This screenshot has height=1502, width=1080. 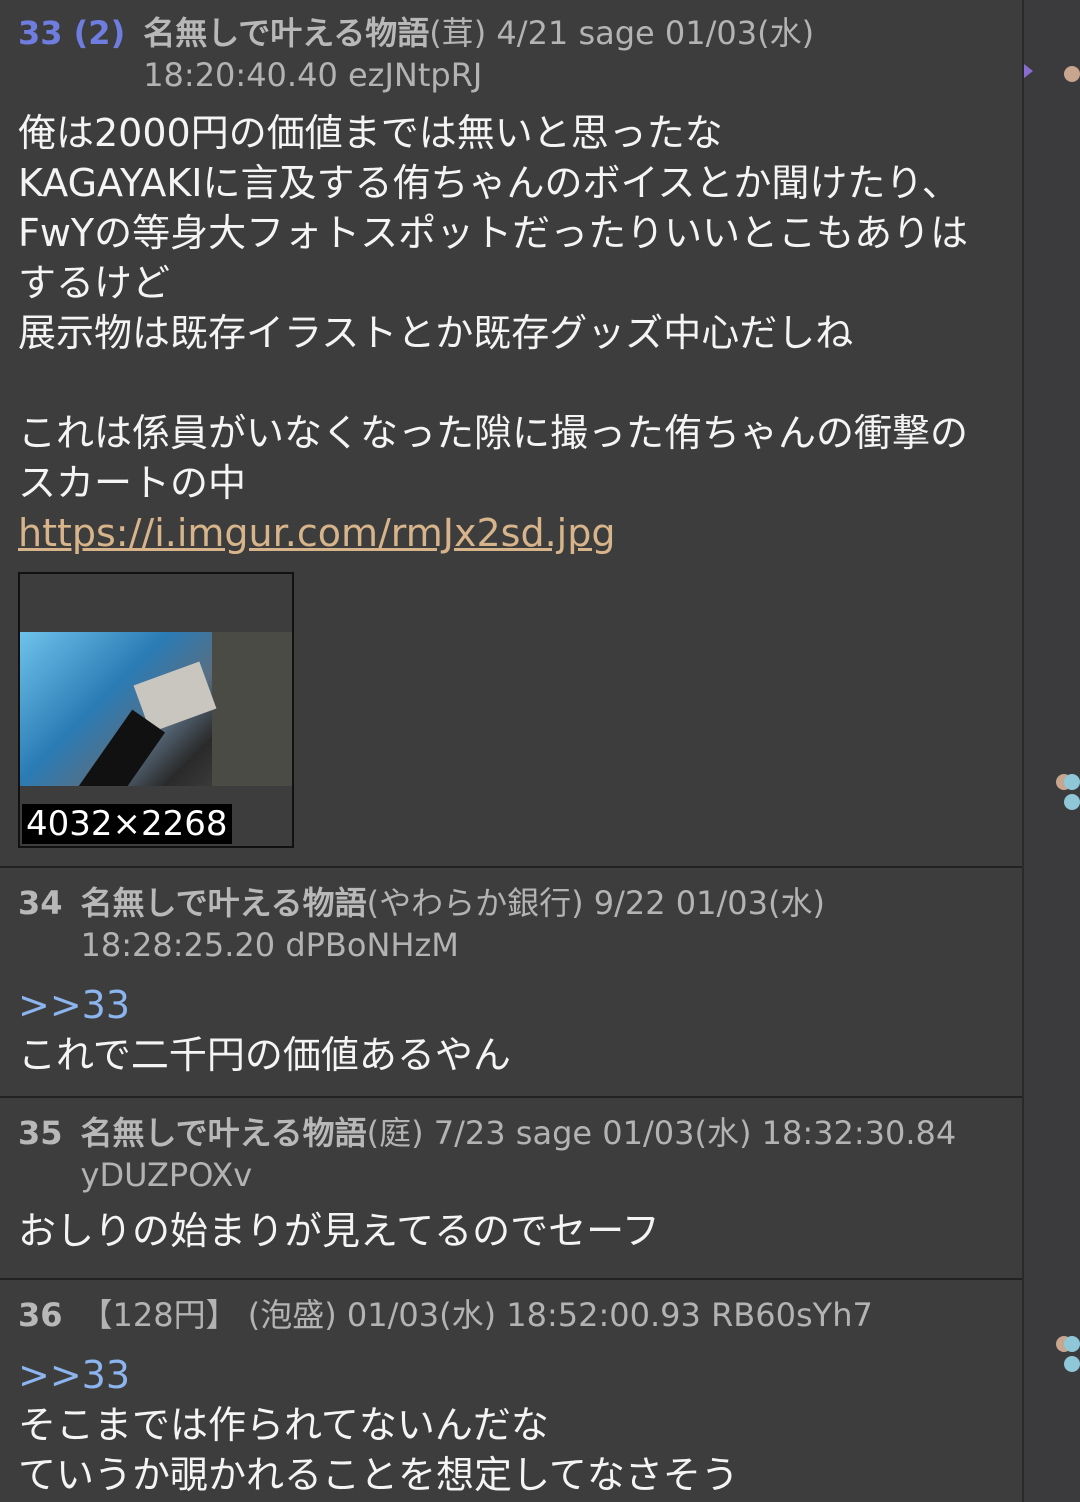 What do you see at coordinates (269, 945) in the screenshot?
I see `post-meta-line2: 18:28:25.20 dPBoNHzM` at bounding box center [269, 945].